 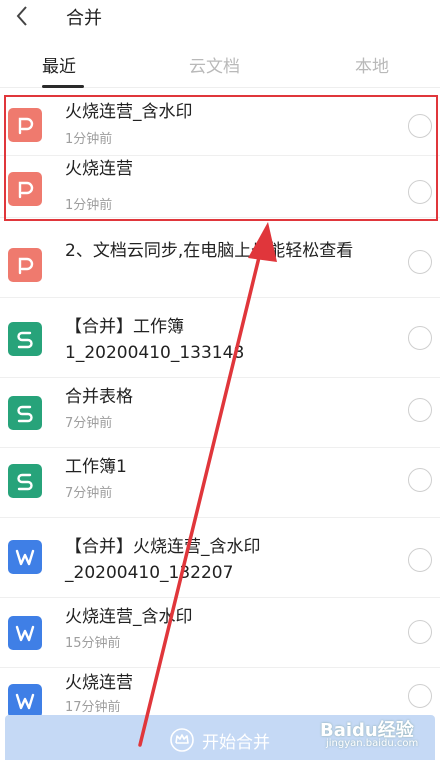 I want to click on list-item: 【合并】火烧连营_含水印_20200410_132207, so click(x=220, y=558).